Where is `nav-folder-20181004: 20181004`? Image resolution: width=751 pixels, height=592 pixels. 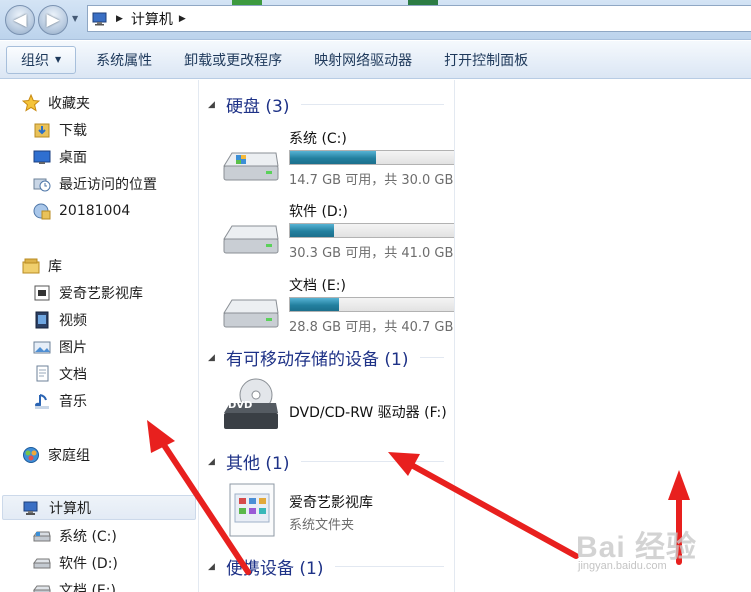
nav-folder-20181004: 20181004 is located at coordinates (81, 210).